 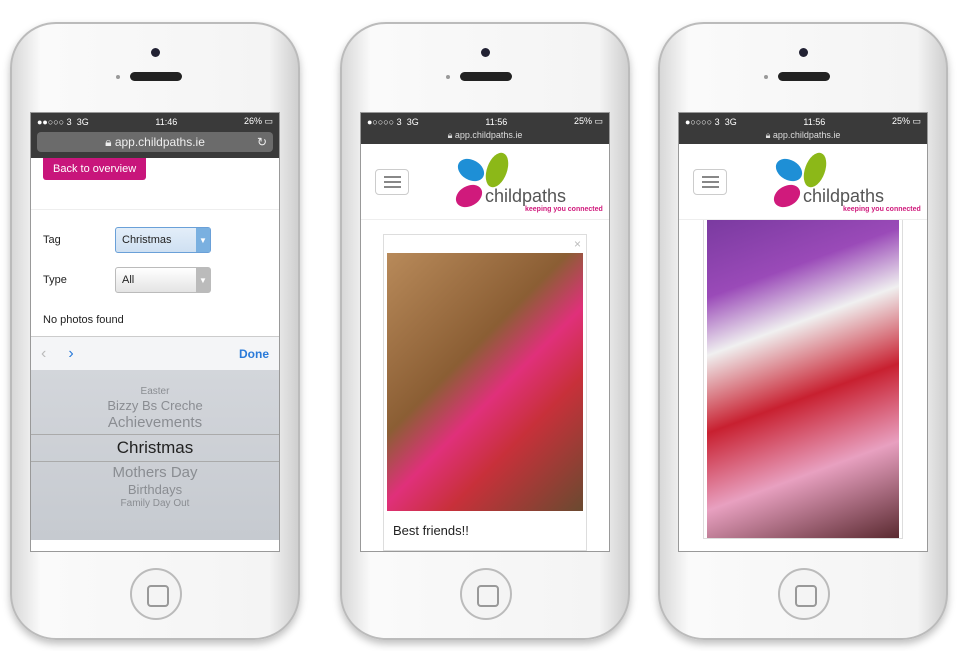 I want to click on picker-option: Birthdays, so click(x=155, y=490).